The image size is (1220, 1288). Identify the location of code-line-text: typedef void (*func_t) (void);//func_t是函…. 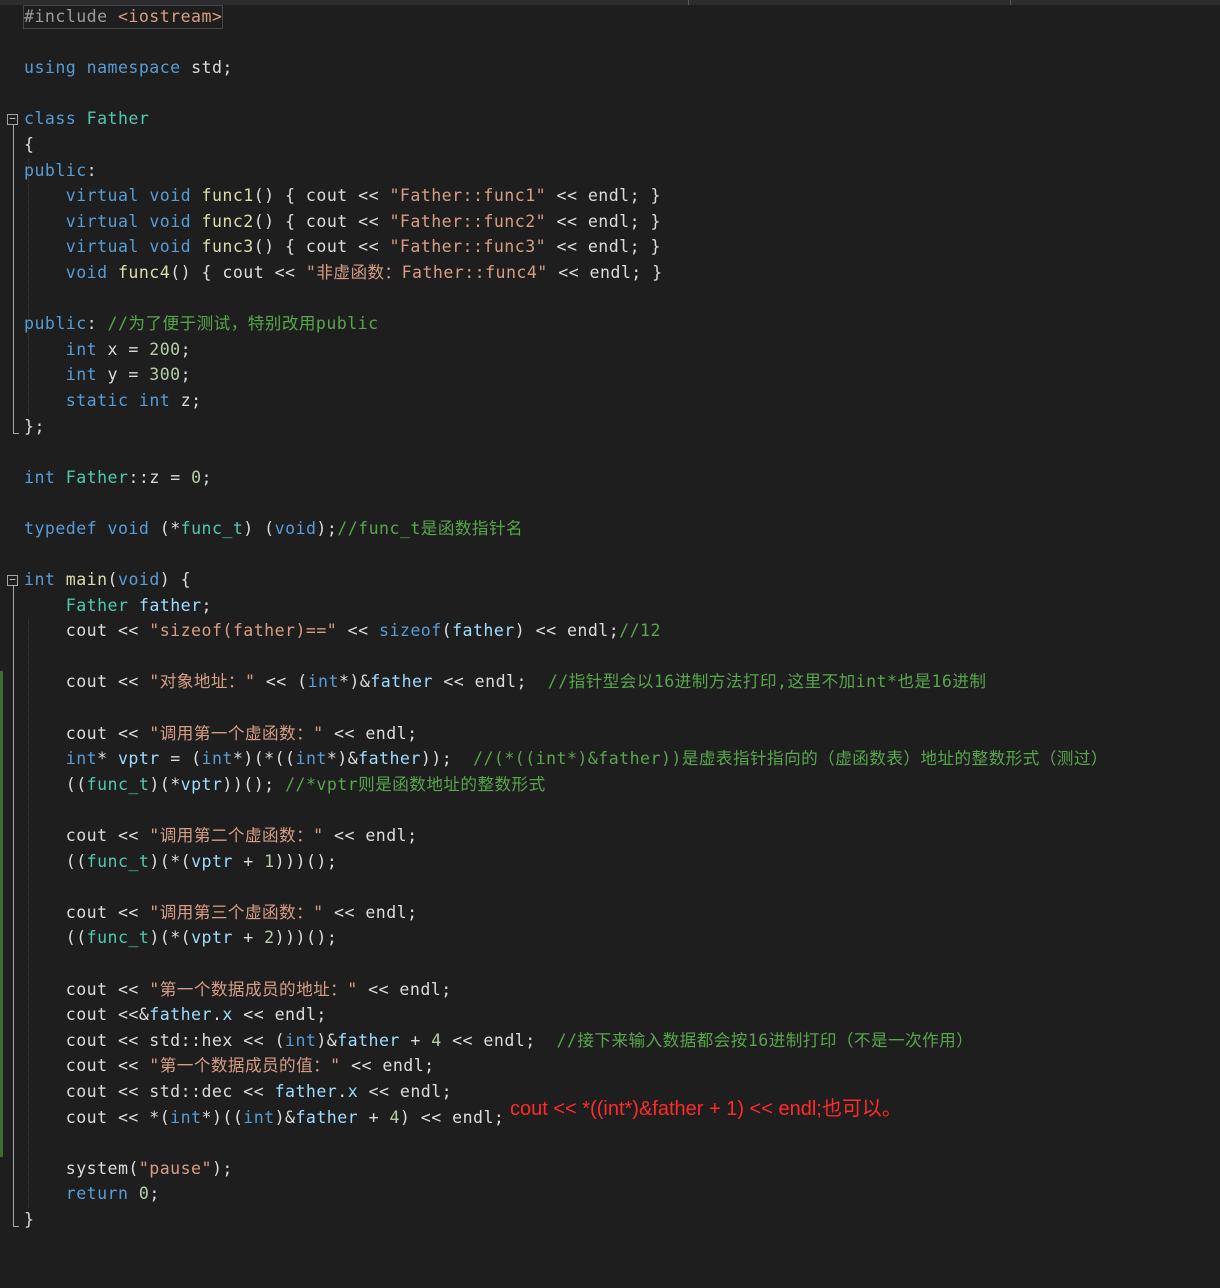
(273, 529).